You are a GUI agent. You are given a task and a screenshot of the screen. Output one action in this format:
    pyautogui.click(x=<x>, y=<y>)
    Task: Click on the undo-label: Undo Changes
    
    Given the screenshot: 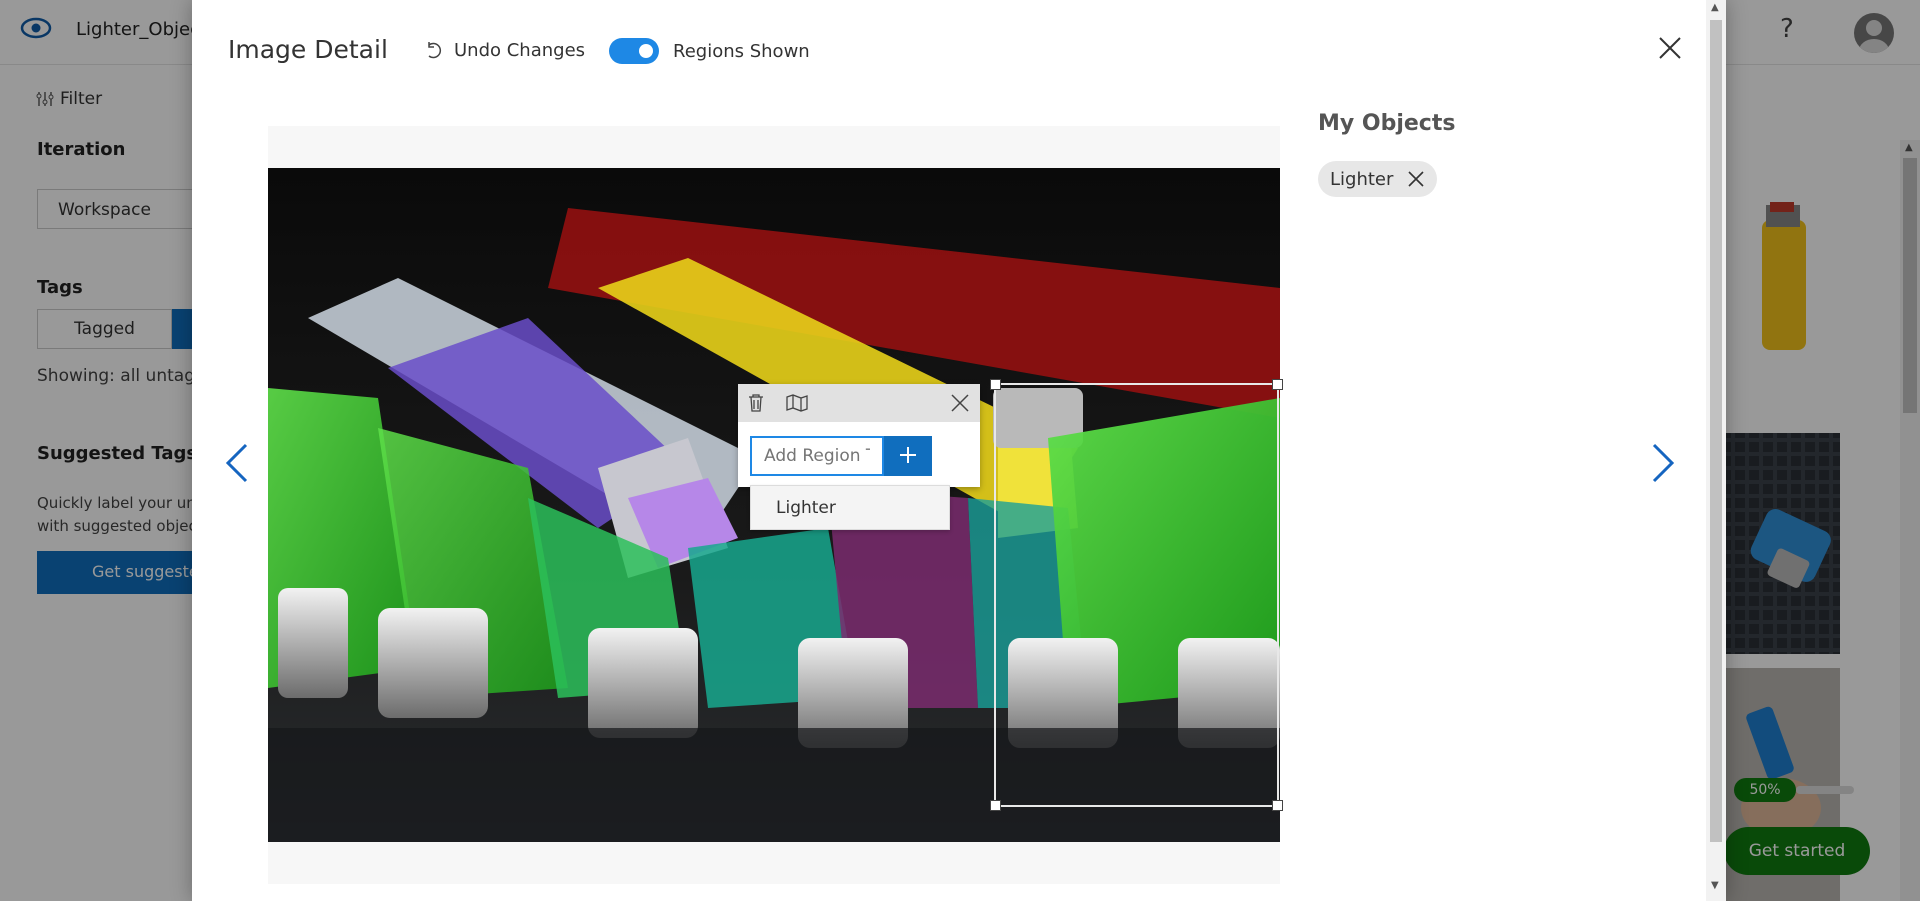 What is the action you would take?
    pyautogui.click(x=520, y=50)
    